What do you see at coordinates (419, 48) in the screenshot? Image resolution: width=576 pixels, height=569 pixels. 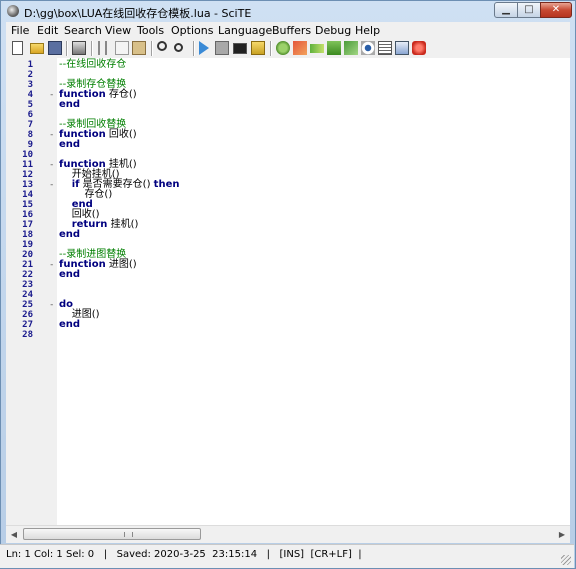 I see `close-red-icon` at bounding box center [419, 48].